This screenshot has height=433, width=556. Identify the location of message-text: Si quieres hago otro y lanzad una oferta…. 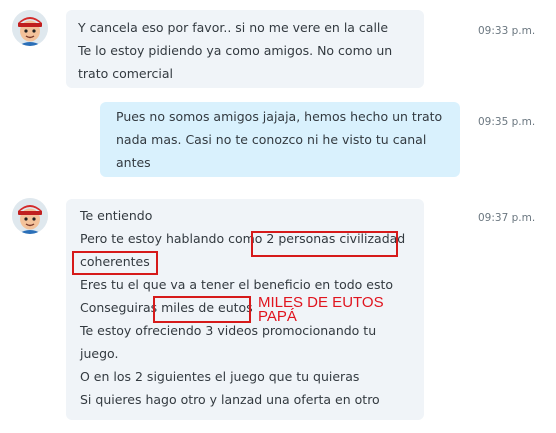
(230, 399).